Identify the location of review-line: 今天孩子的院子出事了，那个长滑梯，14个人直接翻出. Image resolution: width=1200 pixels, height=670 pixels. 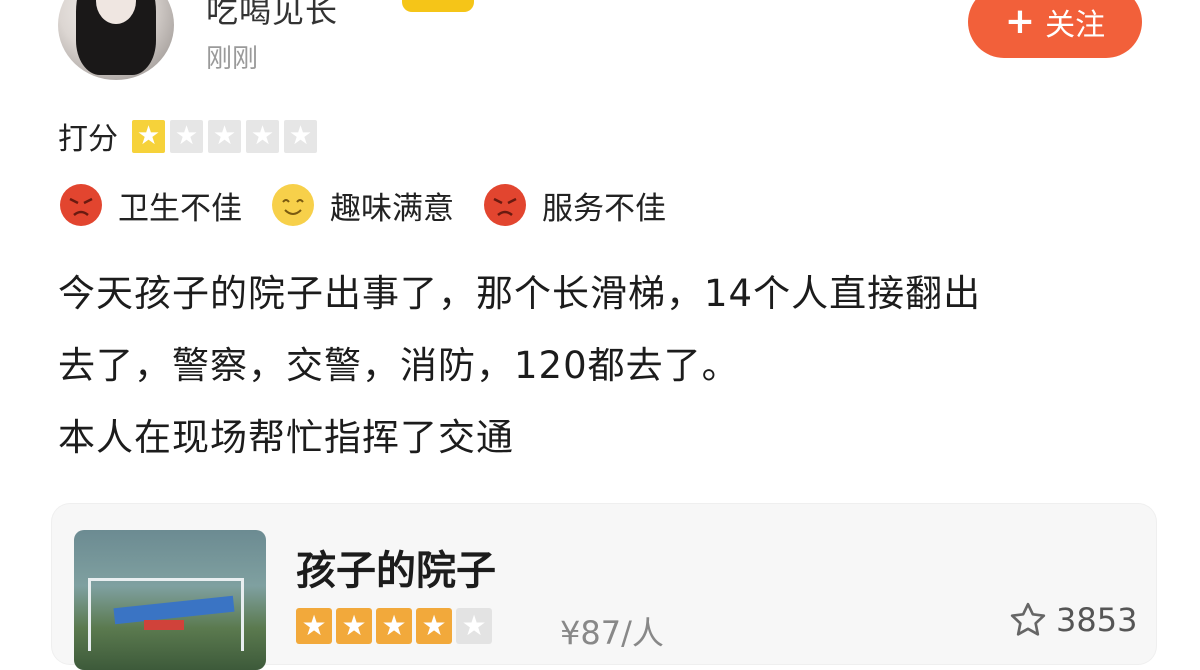
(520, 293).